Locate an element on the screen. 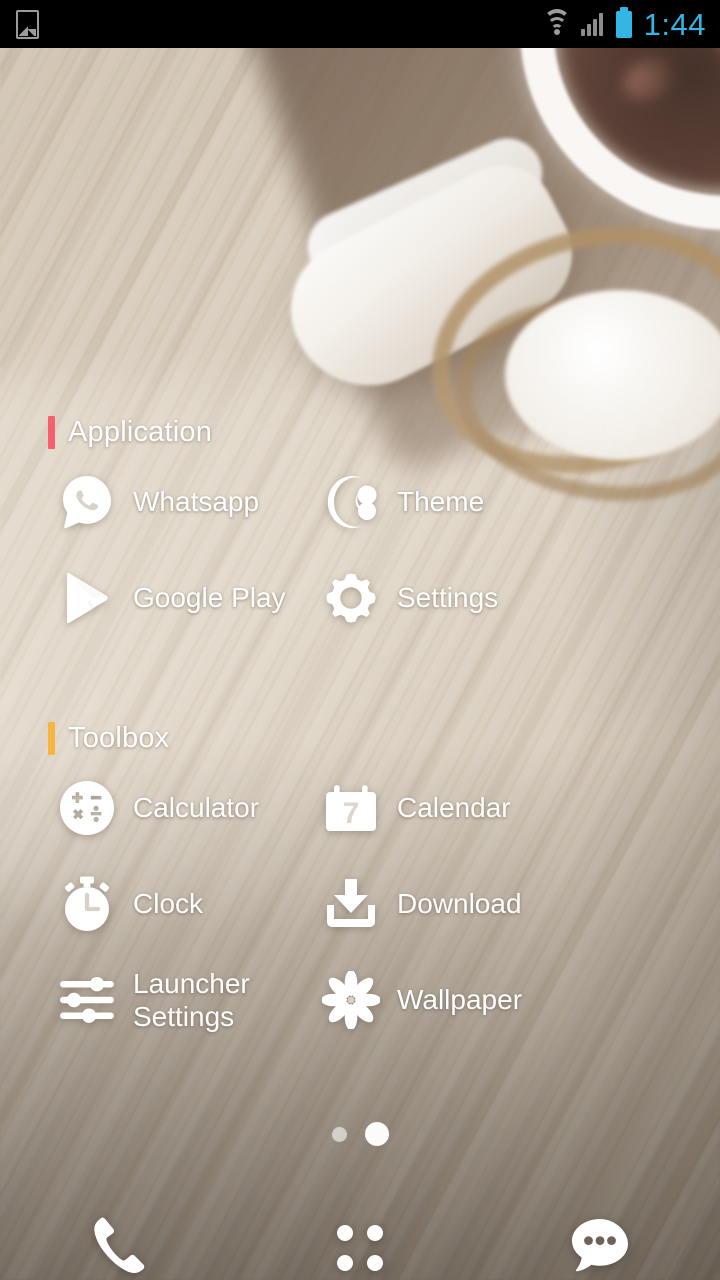  wifi-icon is located at coordinates (557, 22).